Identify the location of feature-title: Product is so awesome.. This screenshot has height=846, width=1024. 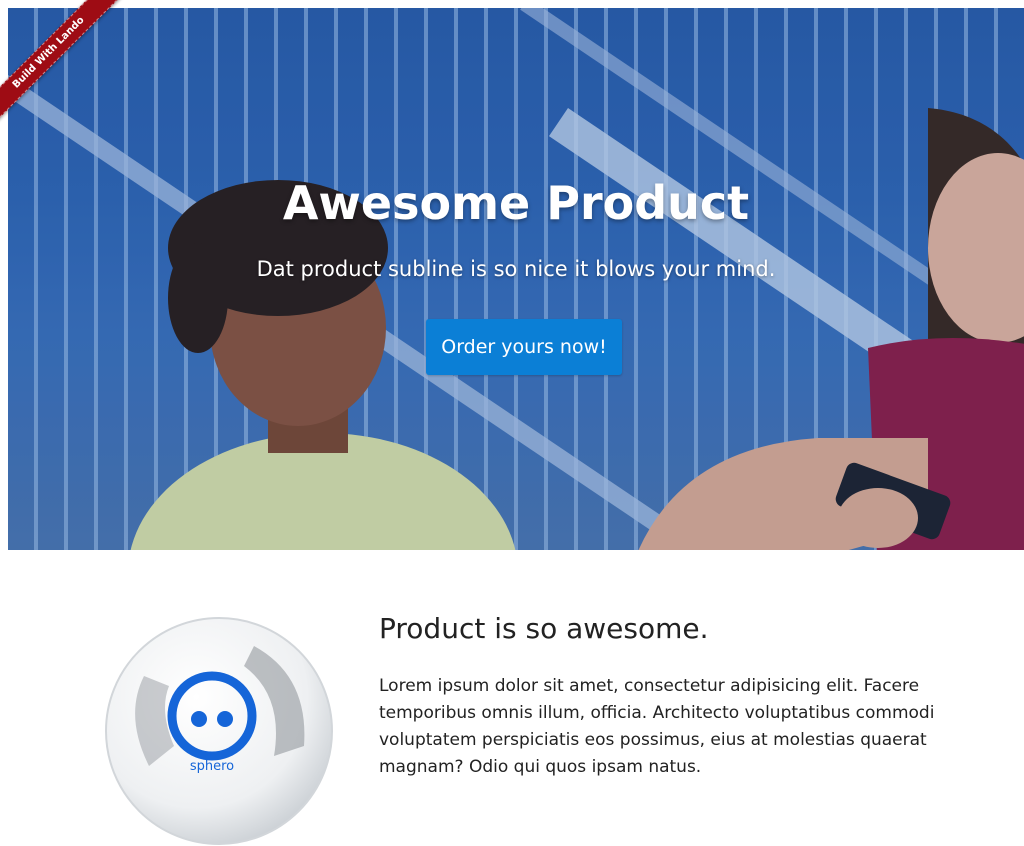
(544, 628).